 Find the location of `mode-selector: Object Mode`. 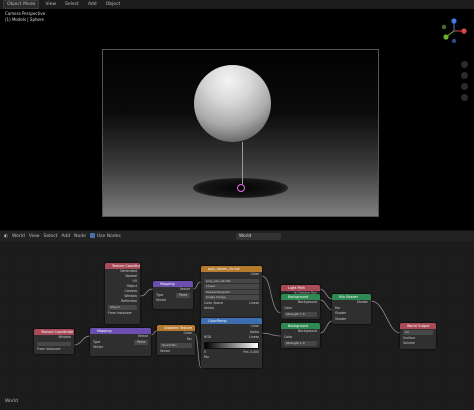

mode-selector: Object Mode is located at coordinates (21, 4).